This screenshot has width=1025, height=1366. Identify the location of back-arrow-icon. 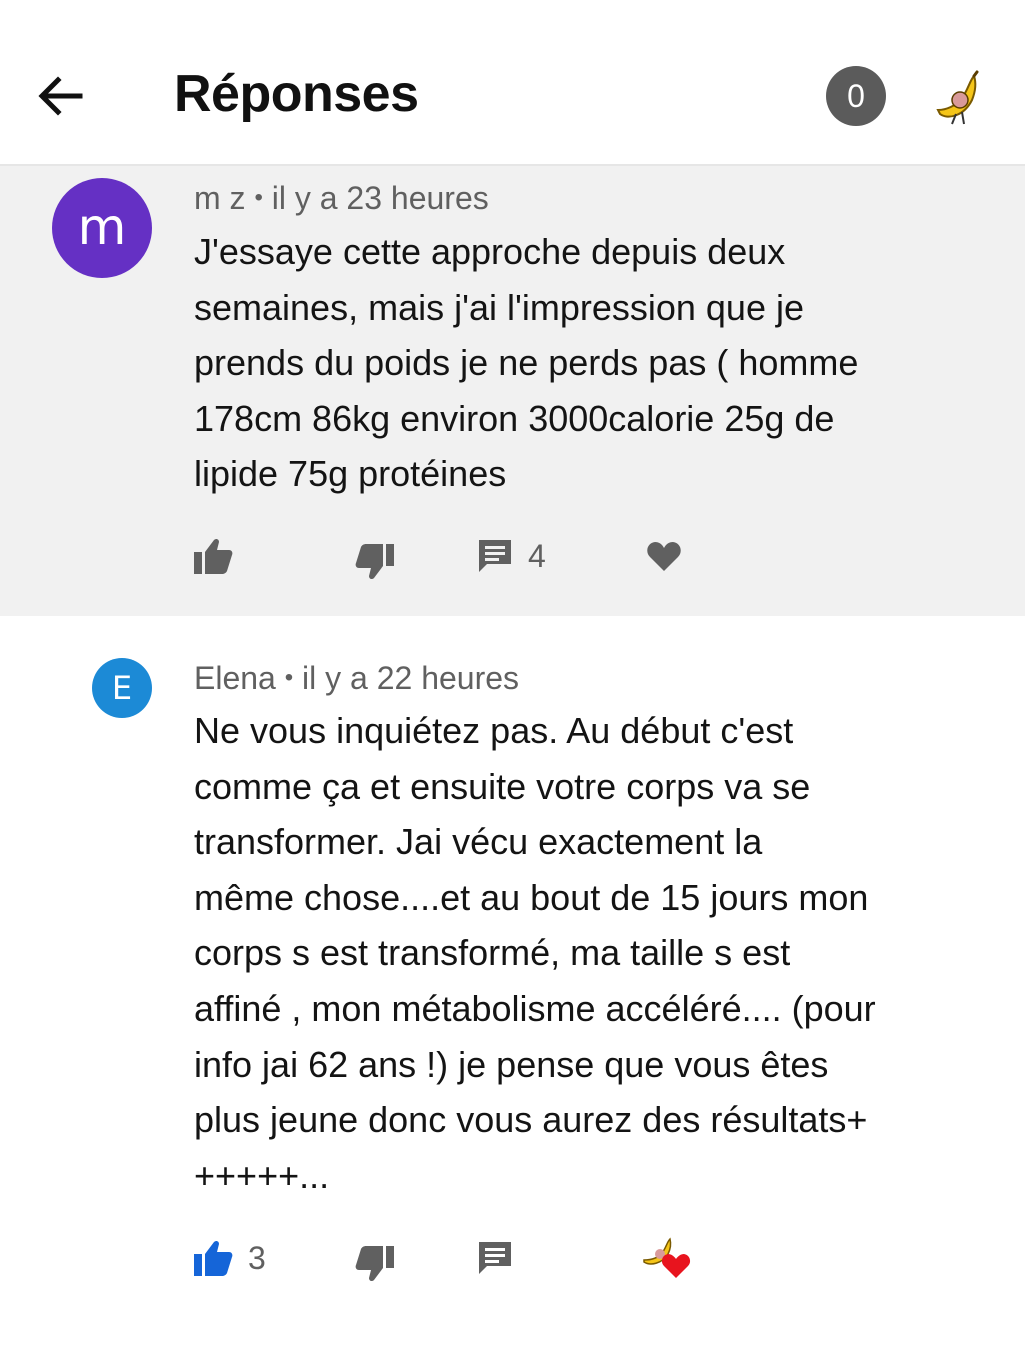
(60, 96).